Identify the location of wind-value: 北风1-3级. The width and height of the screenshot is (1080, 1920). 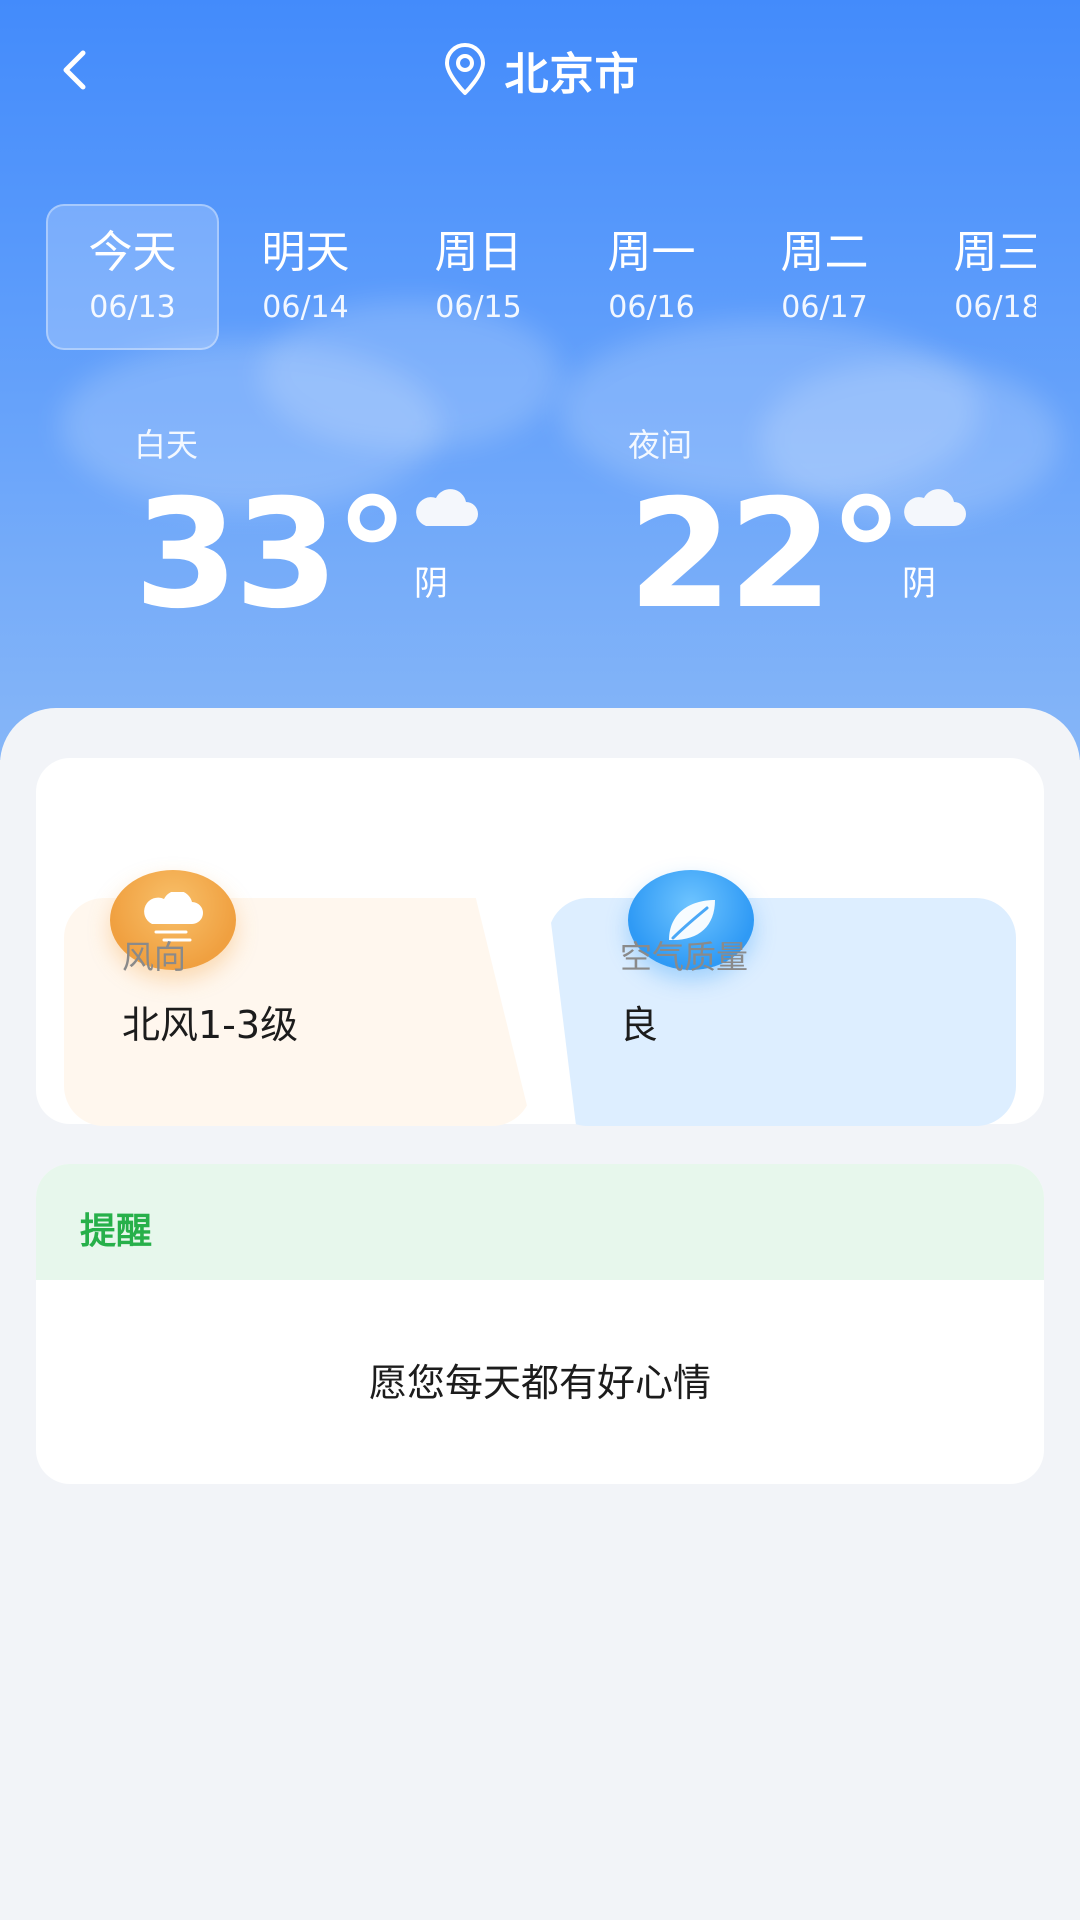
(210, 1025).